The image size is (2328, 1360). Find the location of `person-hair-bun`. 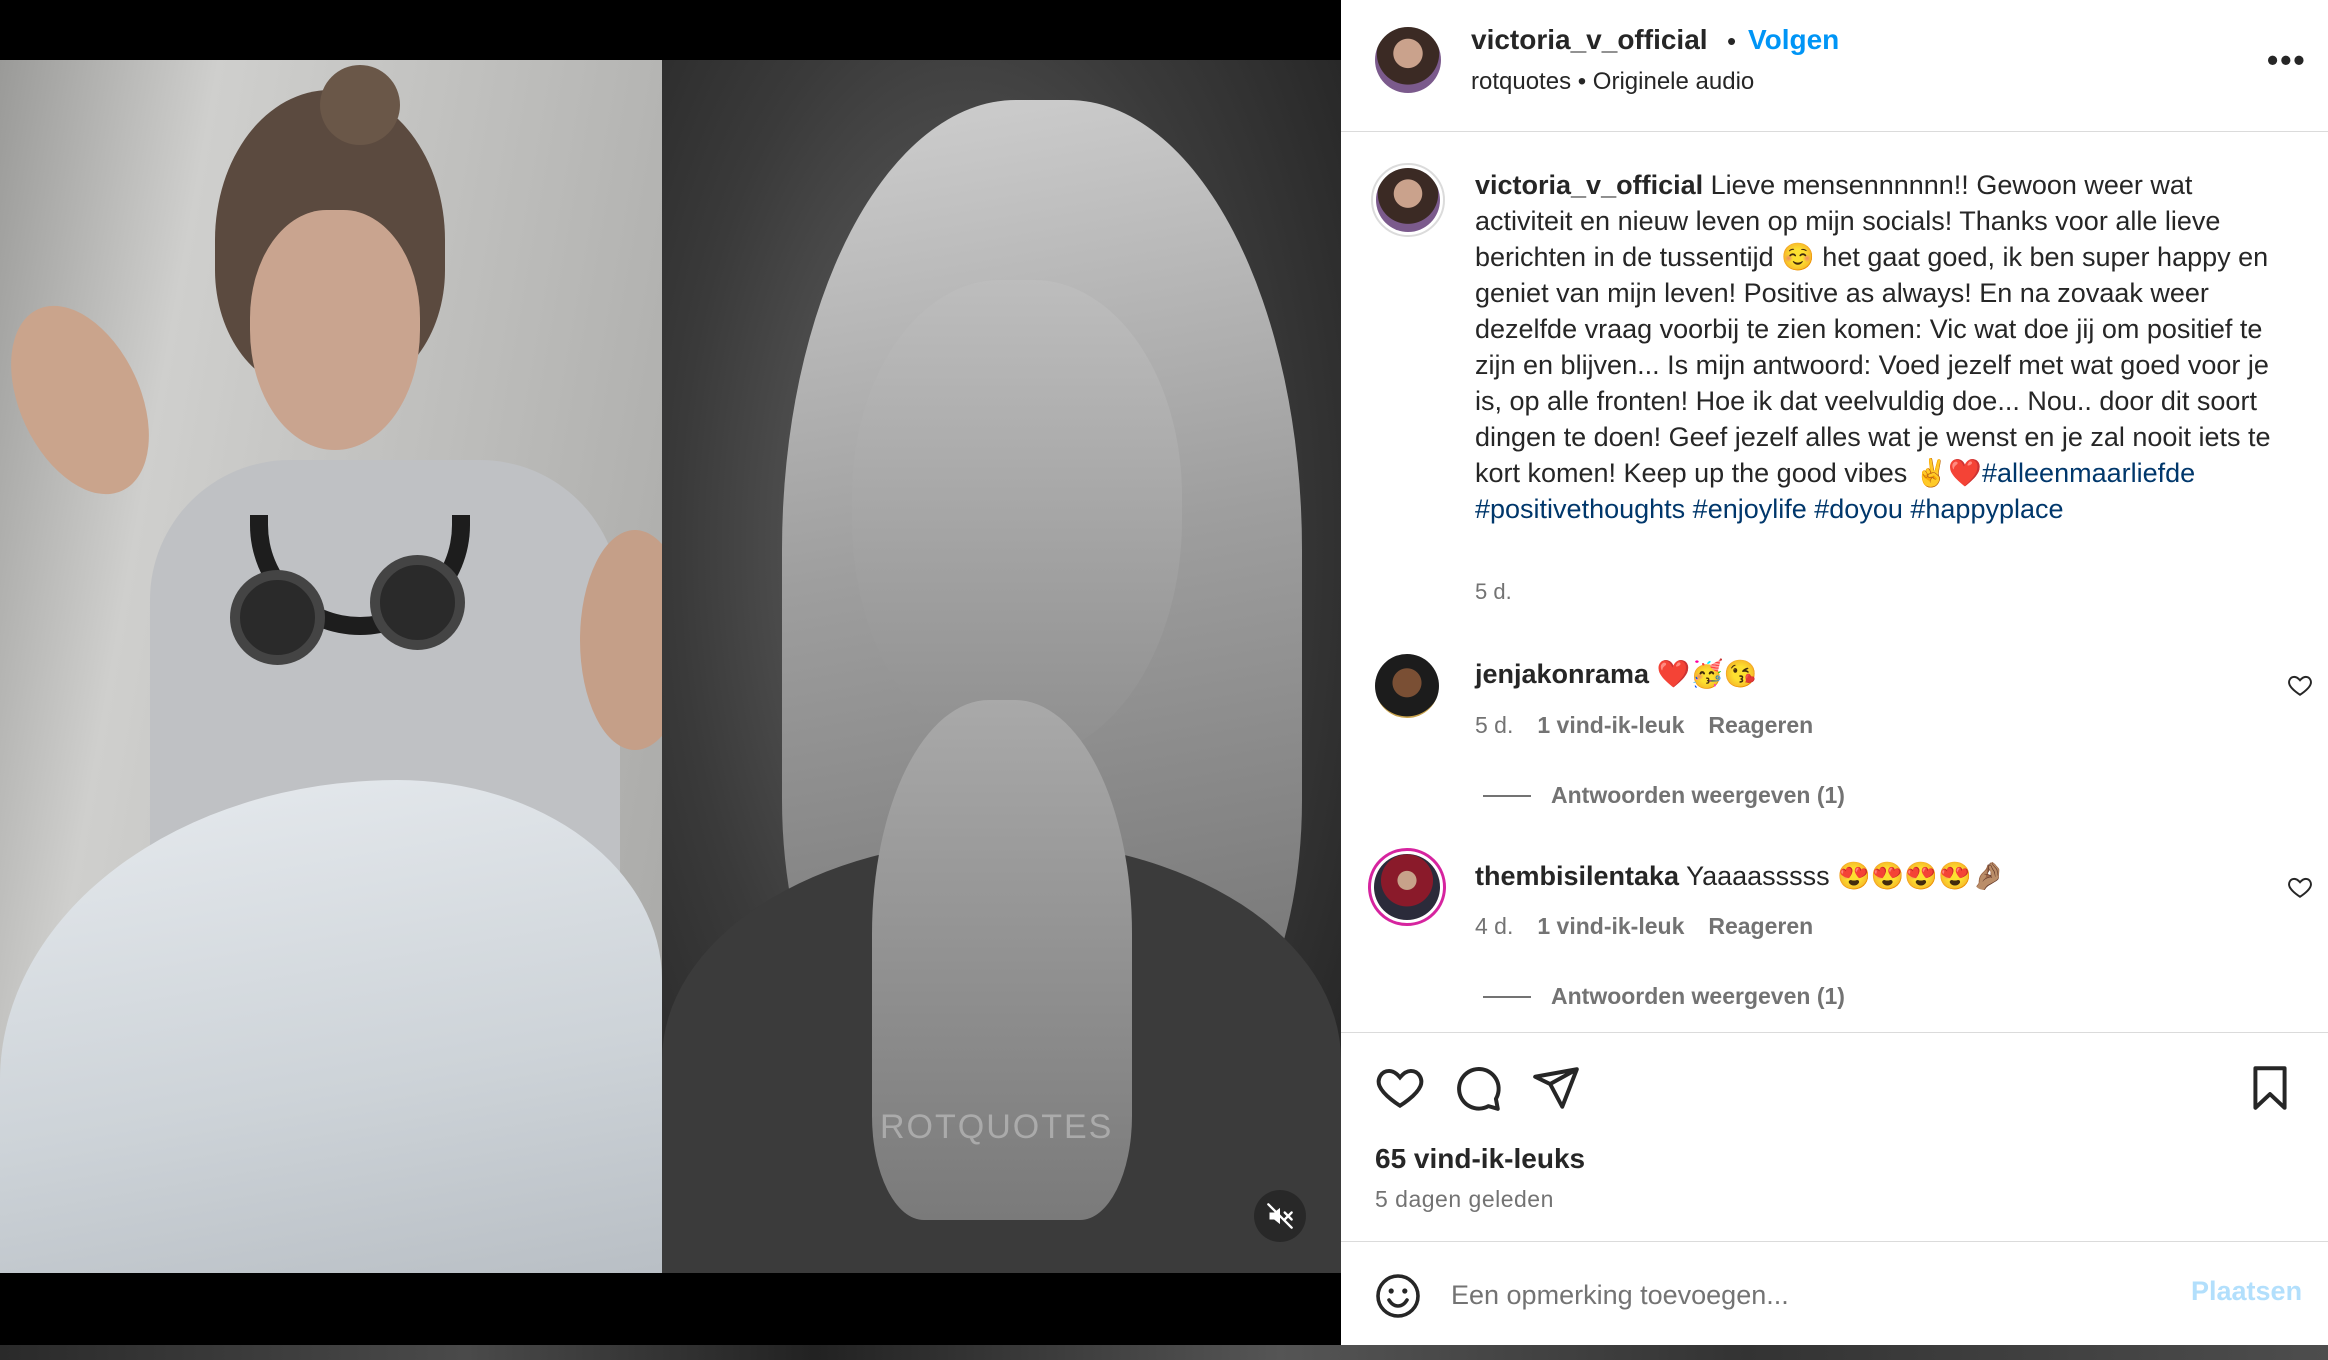

person-hair-bun is located at coordinates (360, 105).